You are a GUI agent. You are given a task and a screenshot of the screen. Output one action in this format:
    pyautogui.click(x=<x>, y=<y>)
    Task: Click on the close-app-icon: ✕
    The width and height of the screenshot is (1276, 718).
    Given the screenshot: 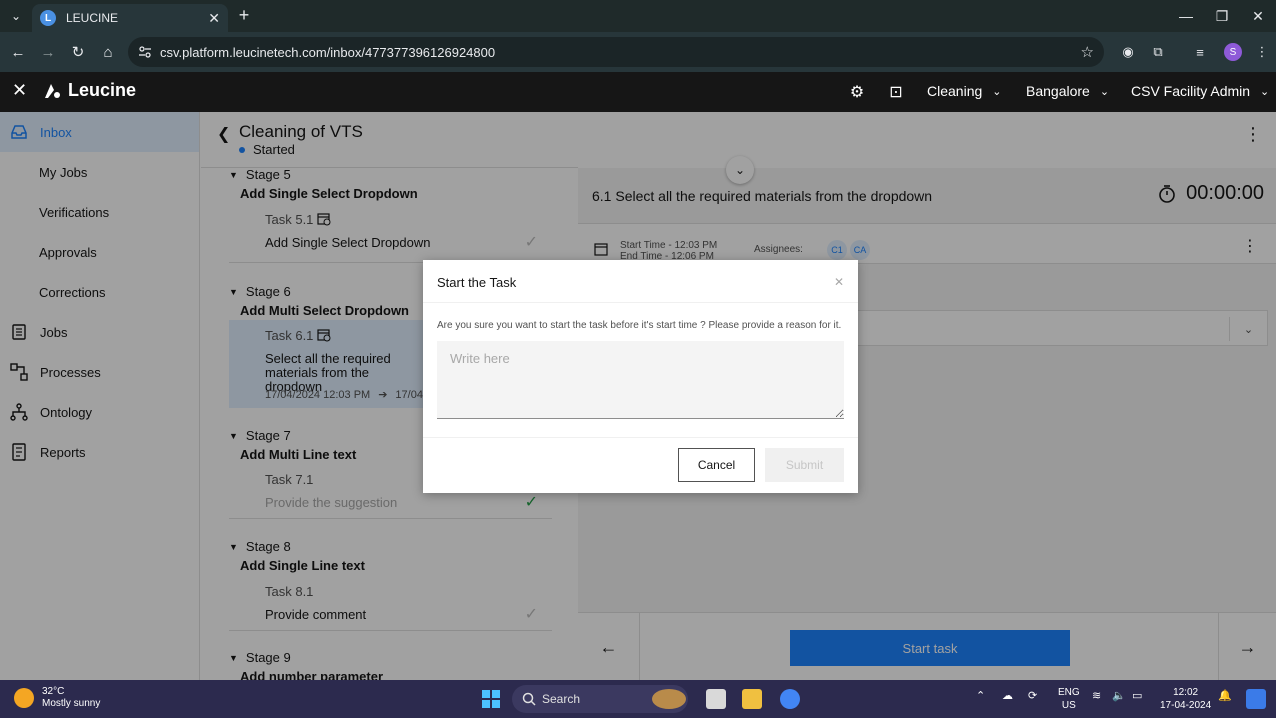 What is the action you would take?
    pyautogui.click(x=19, y=90)
    